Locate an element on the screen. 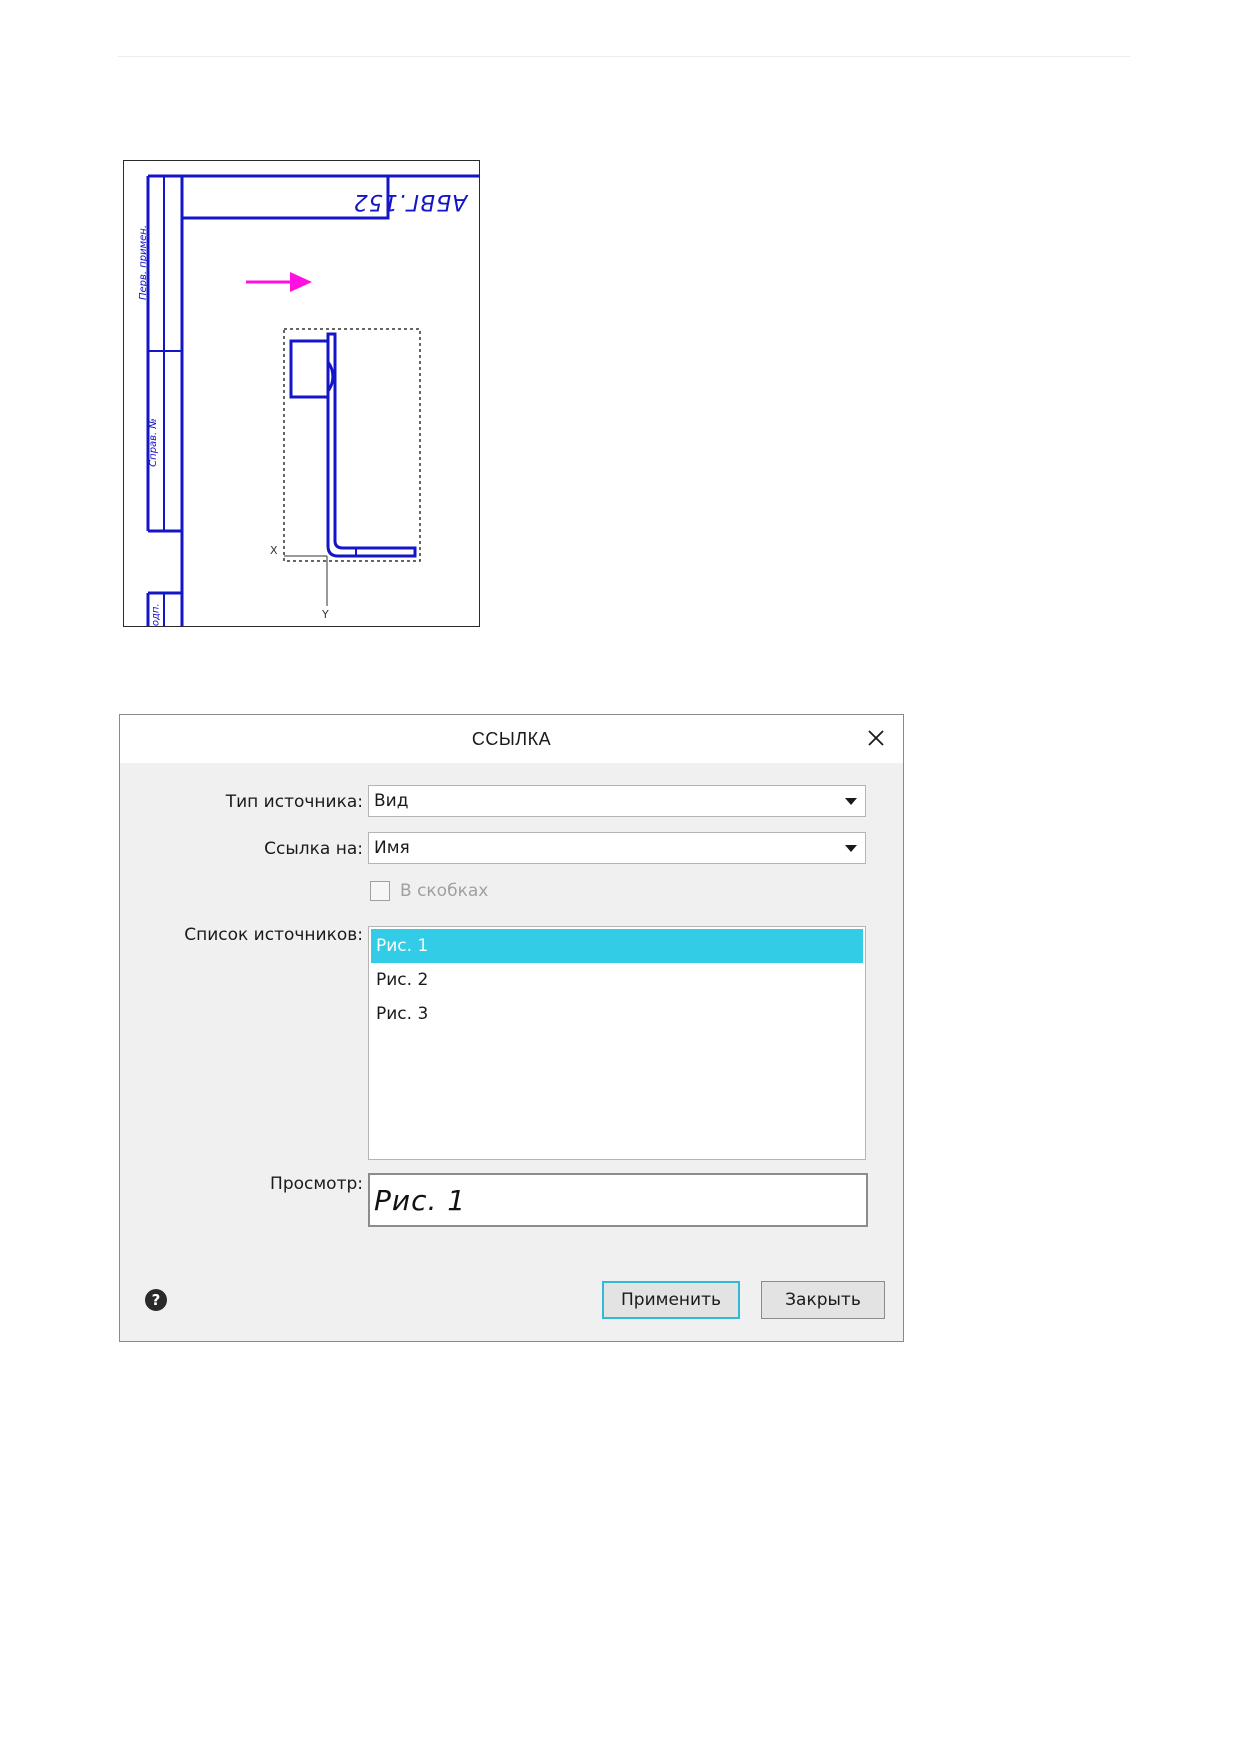  selection-box is located at coordinates (352, 445).